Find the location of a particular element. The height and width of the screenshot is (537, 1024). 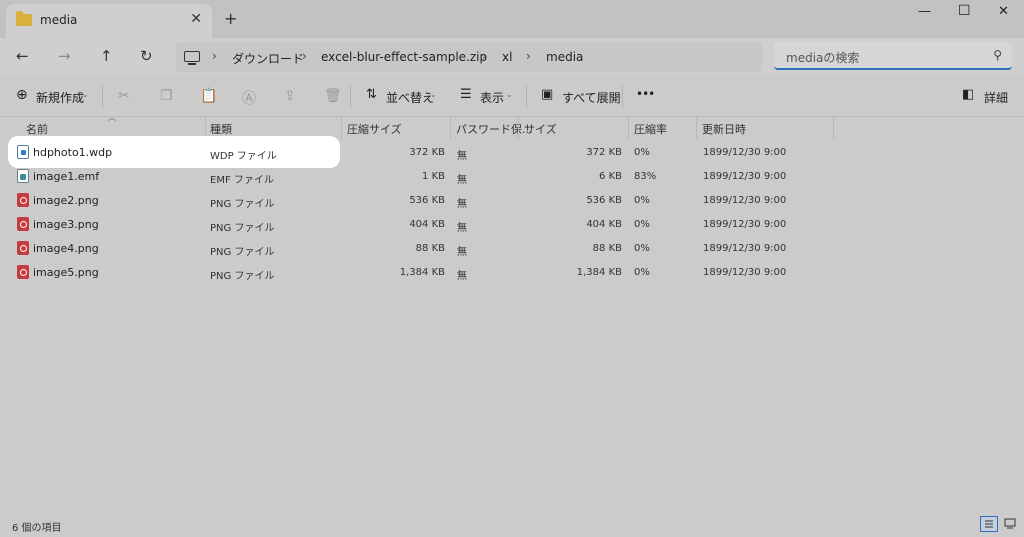

file-compressed-size: 1,384 KB is located at coordinates (422, 272).